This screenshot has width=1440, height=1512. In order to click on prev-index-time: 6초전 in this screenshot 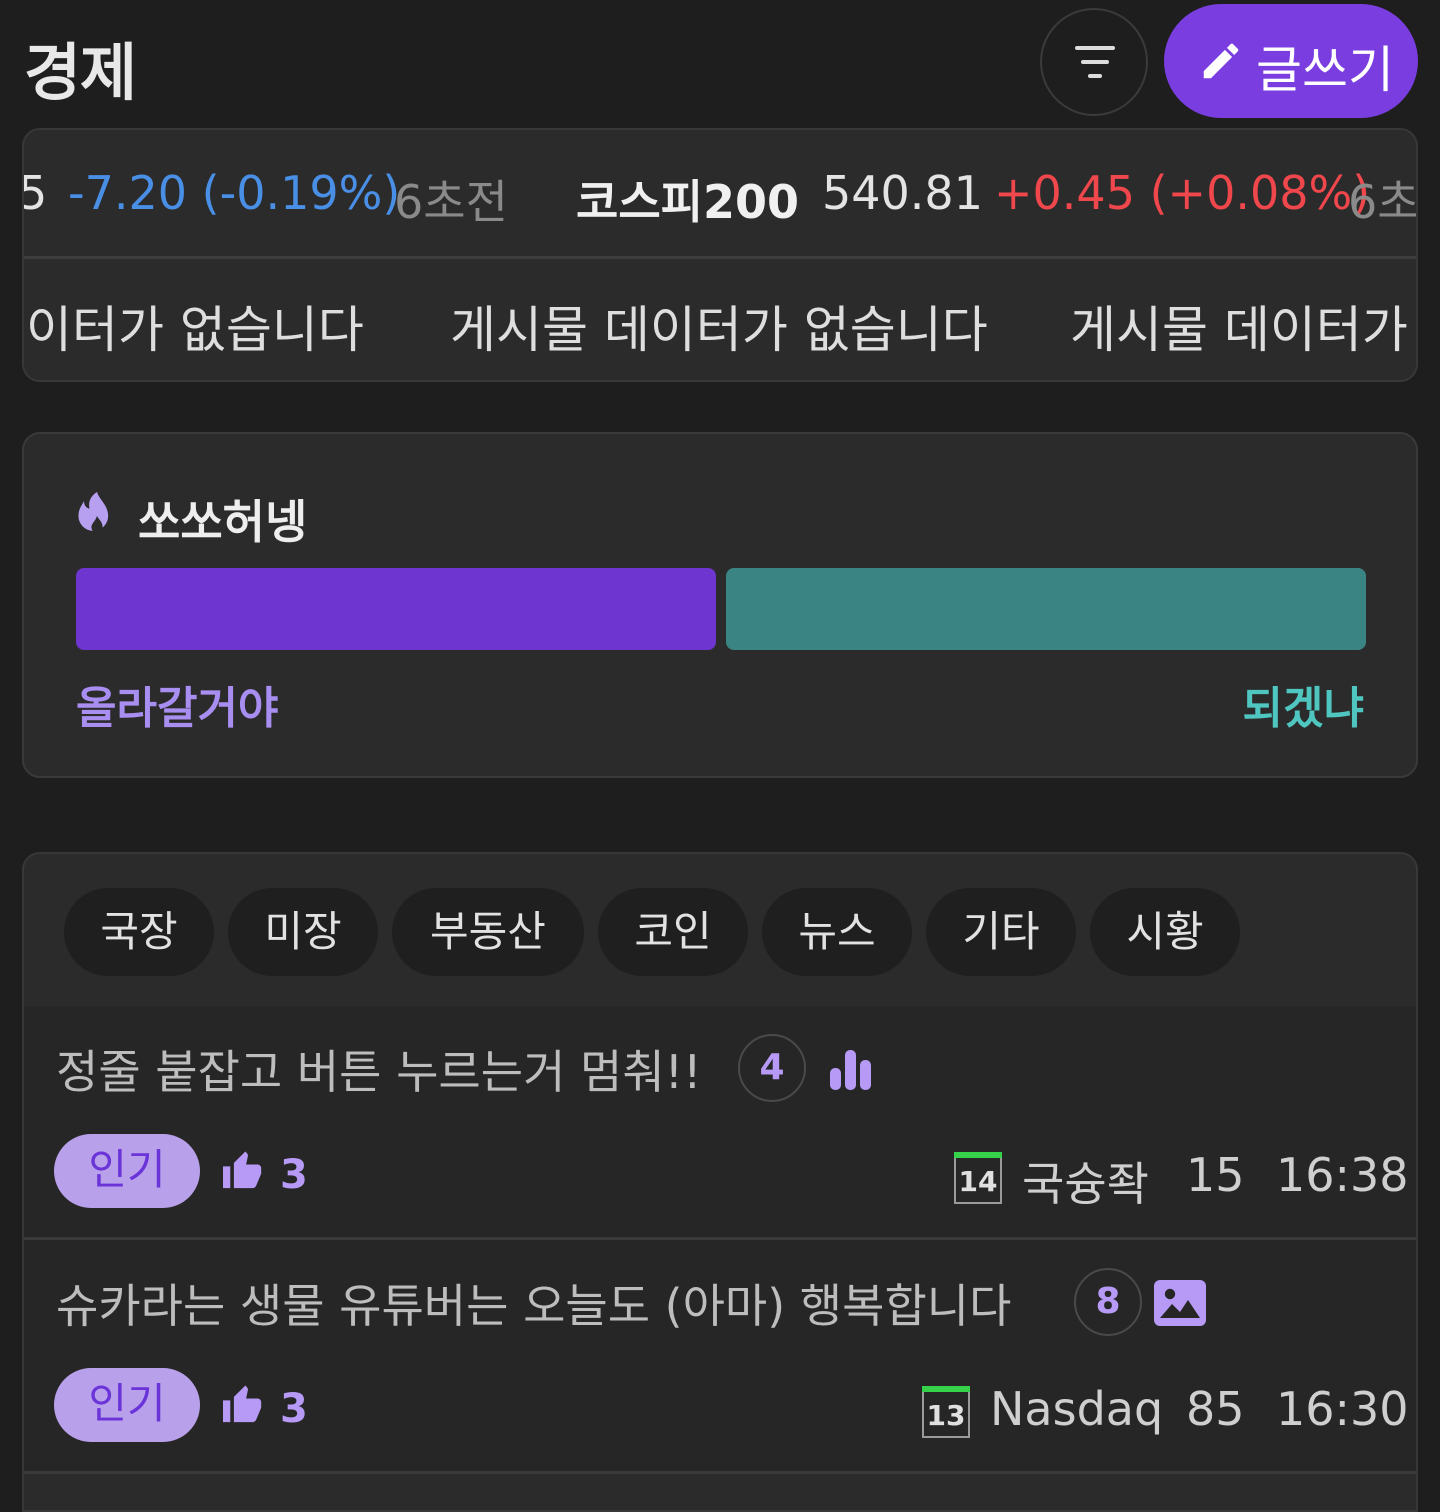, I will do `click(451, 202)`.